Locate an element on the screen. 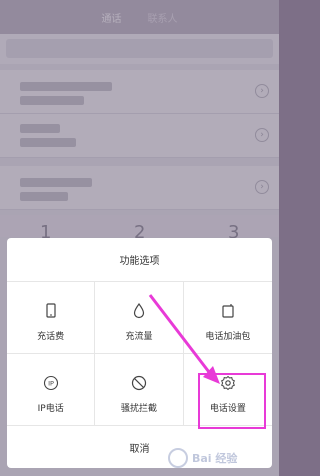 This screenshot has height=476, width=320. svg-text: IP is located at coordinates (51, 384).